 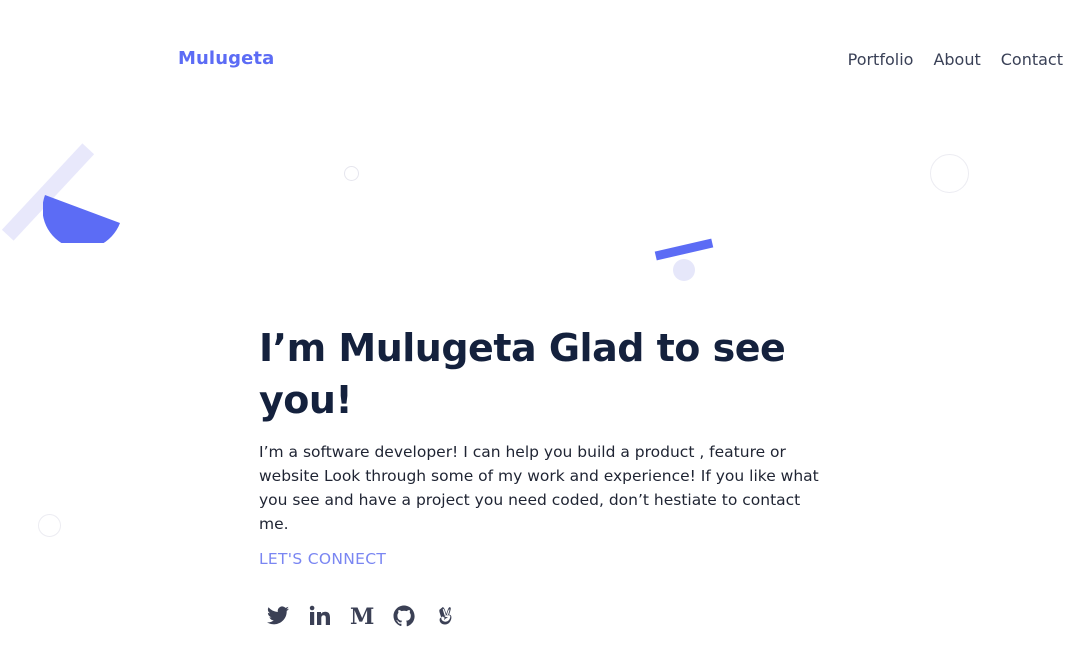 What do you see at coordinates (1032, 59) in the screenshot?
I see `nav-contact-link: Contact` at bounding box center [1032, 59].